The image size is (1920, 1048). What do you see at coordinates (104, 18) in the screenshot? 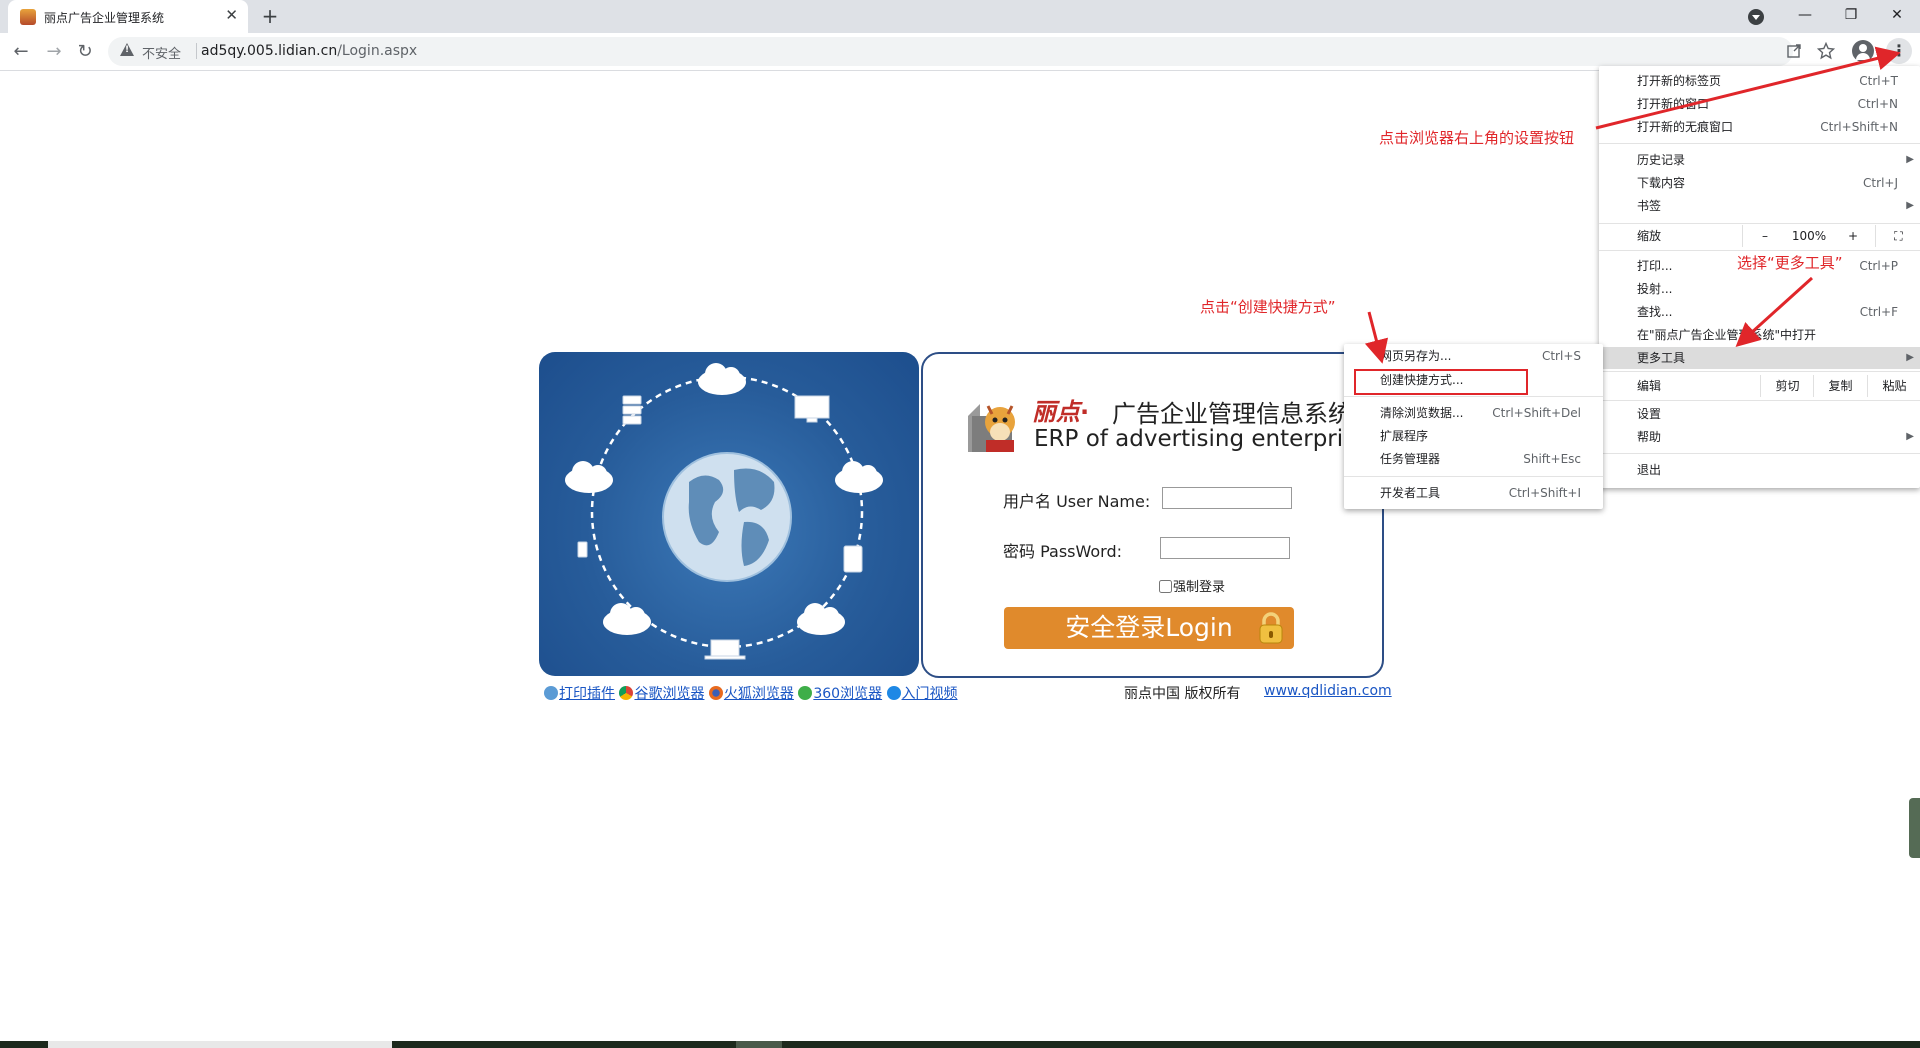
I see `tab-title: 丽点广告企业管理系统` at bounding box center [104, 18].